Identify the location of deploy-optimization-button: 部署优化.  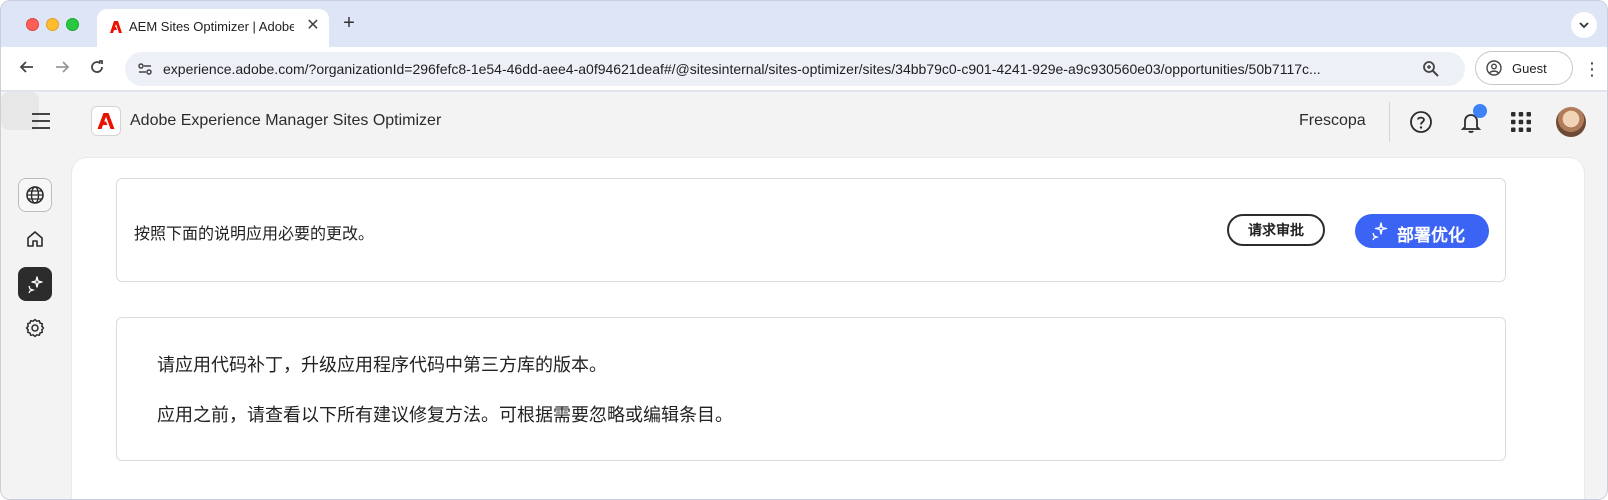
(1422, 231).